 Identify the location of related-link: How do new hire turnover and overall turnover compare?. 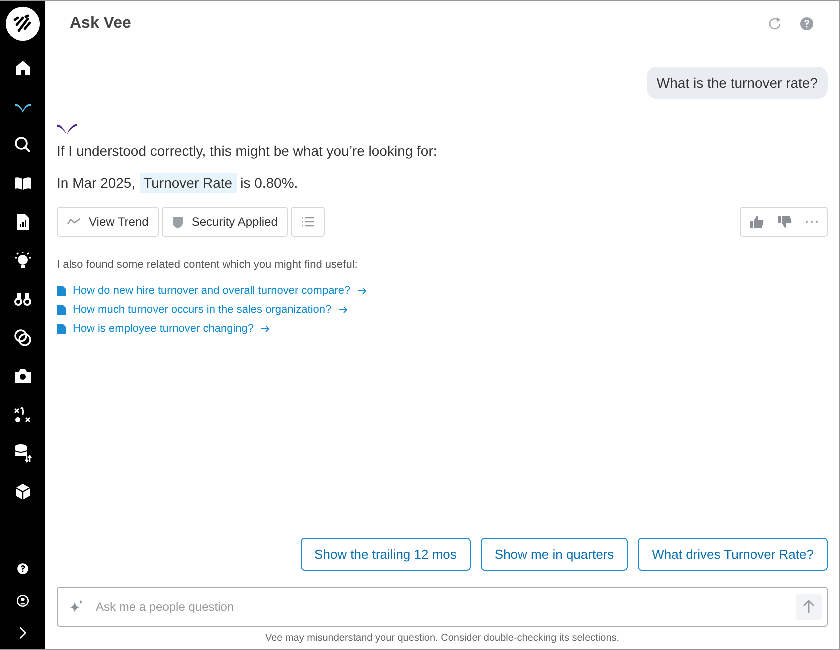
(212, 291).